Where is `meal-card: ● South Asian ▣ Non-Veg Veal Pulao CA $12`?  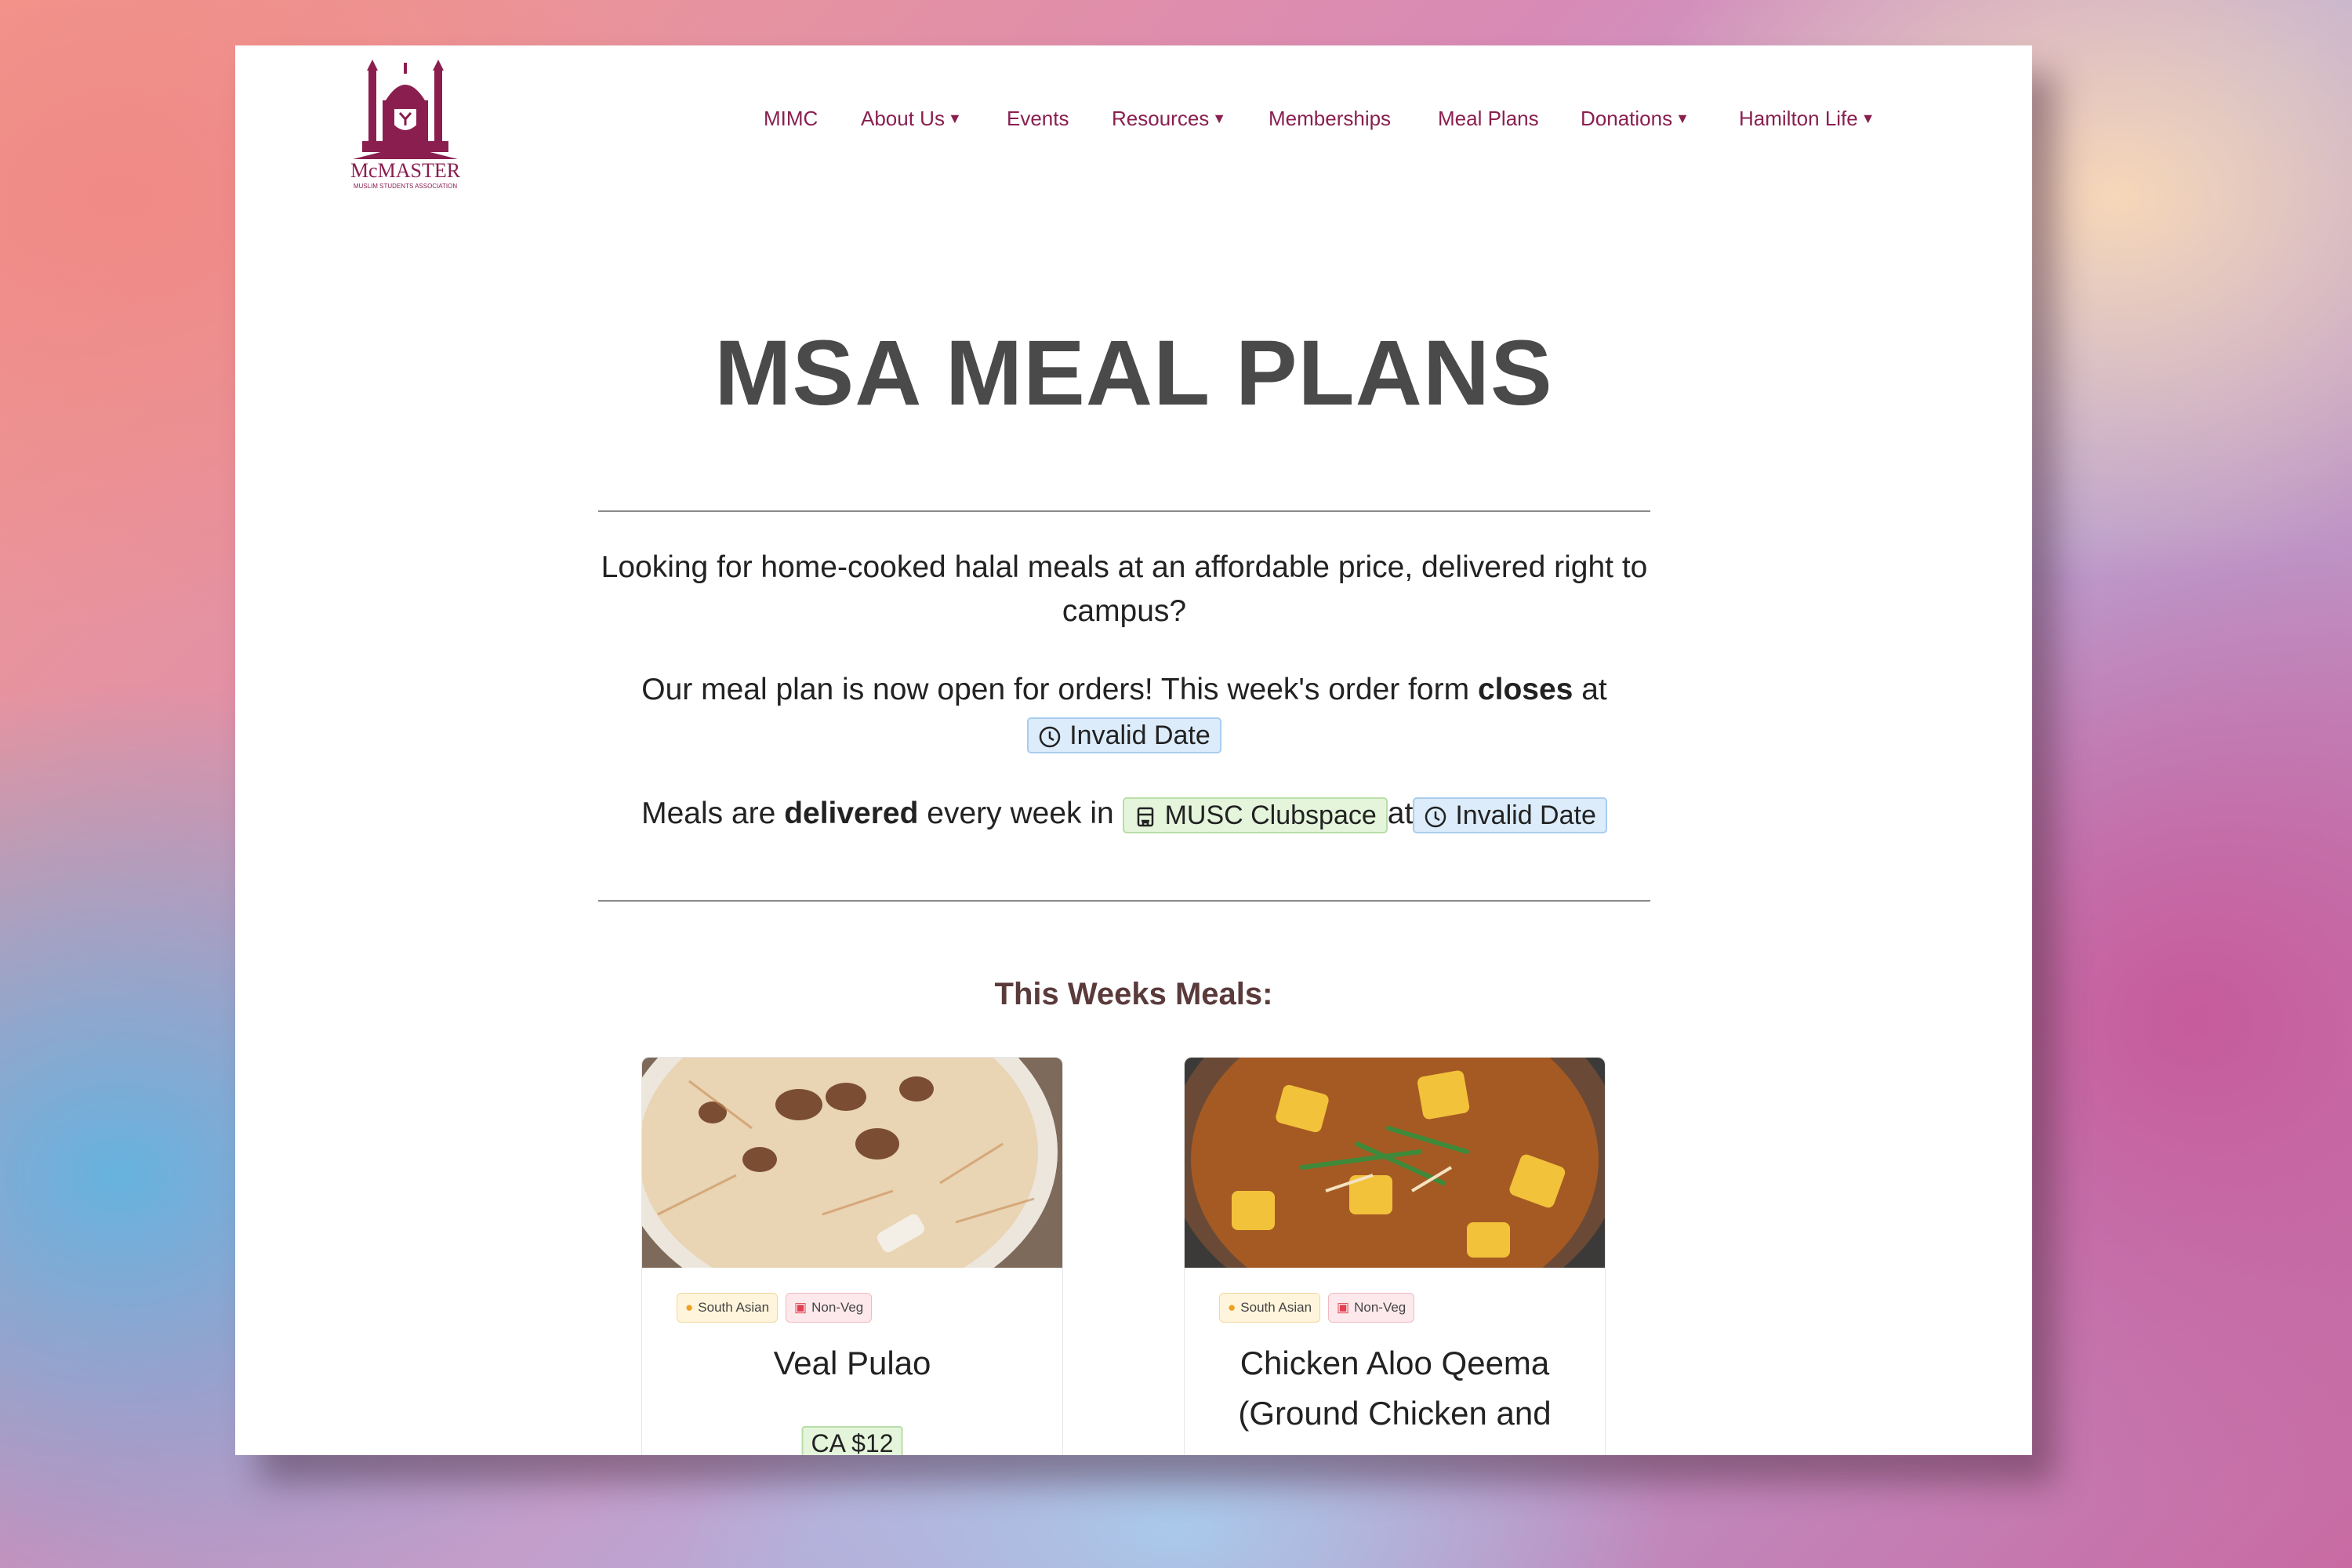 meal-card: ● South Asian ▣ Non-Veg Veal Pulao CA $12 is located at coordinates (852, 1256).